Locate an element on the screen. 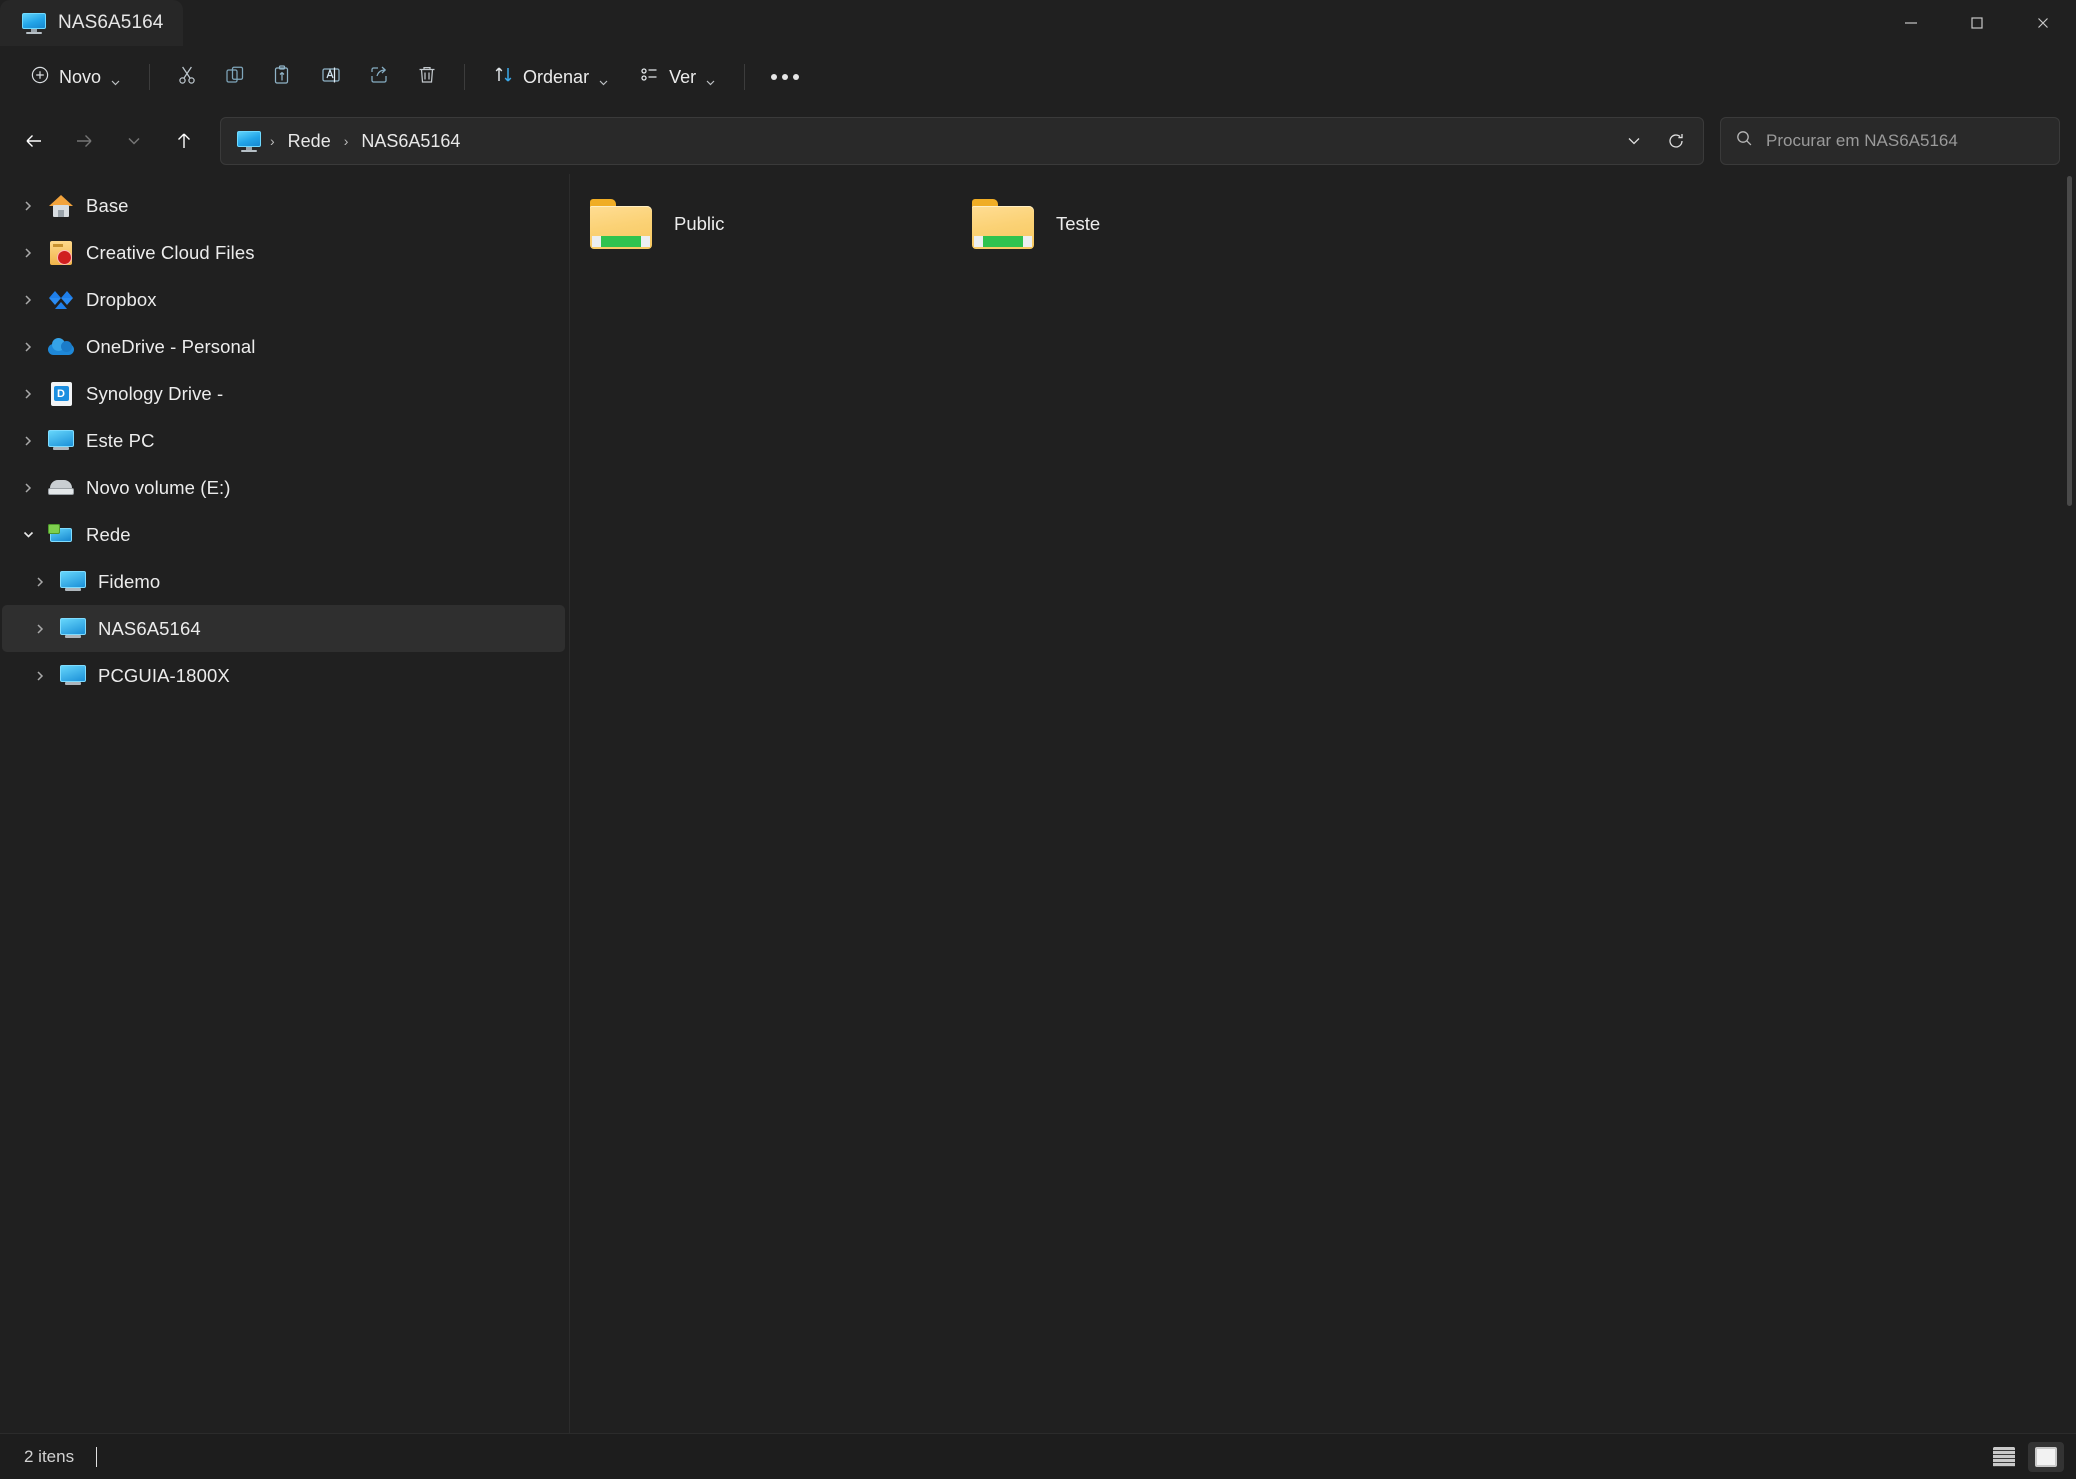 This screenshot has height=1479, width=2076. up-button is located at coordinates (184, 141).